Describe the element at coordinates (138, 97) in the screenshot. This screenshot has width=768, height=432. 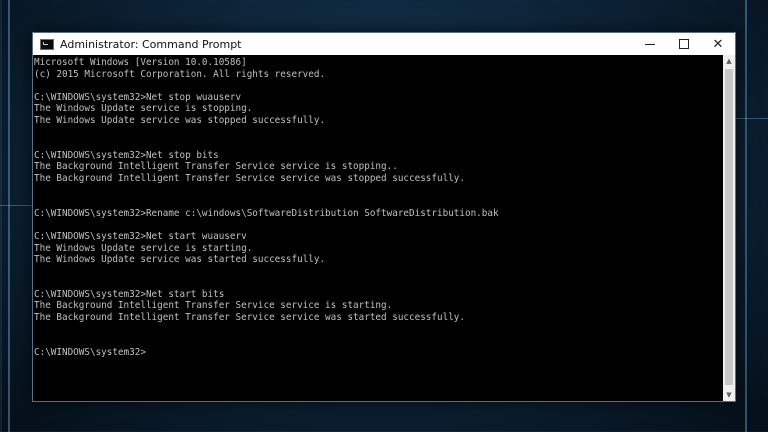
I see `console-line: C:\WINDOWS\system32>Net stop wuauserv` at that location.